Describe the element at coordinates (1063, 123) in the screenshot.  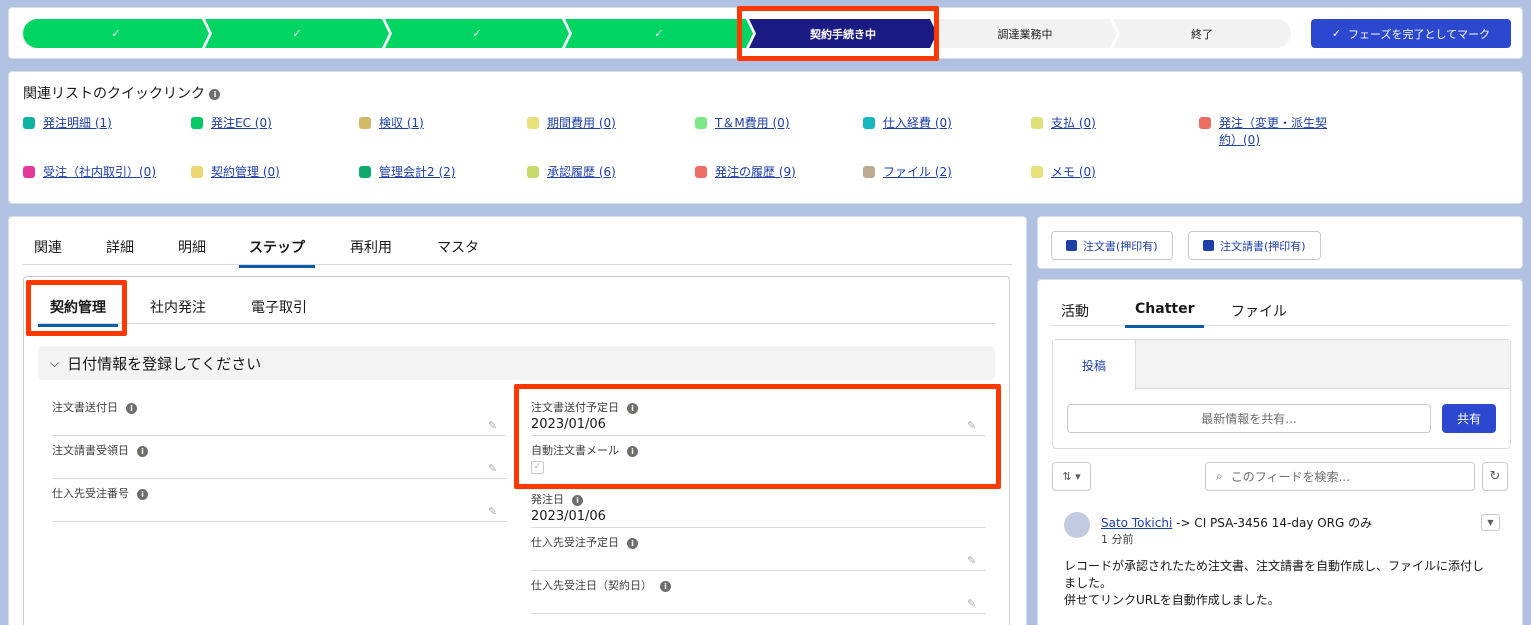
I see `quicklink-item: 支払 (0)` at that location.